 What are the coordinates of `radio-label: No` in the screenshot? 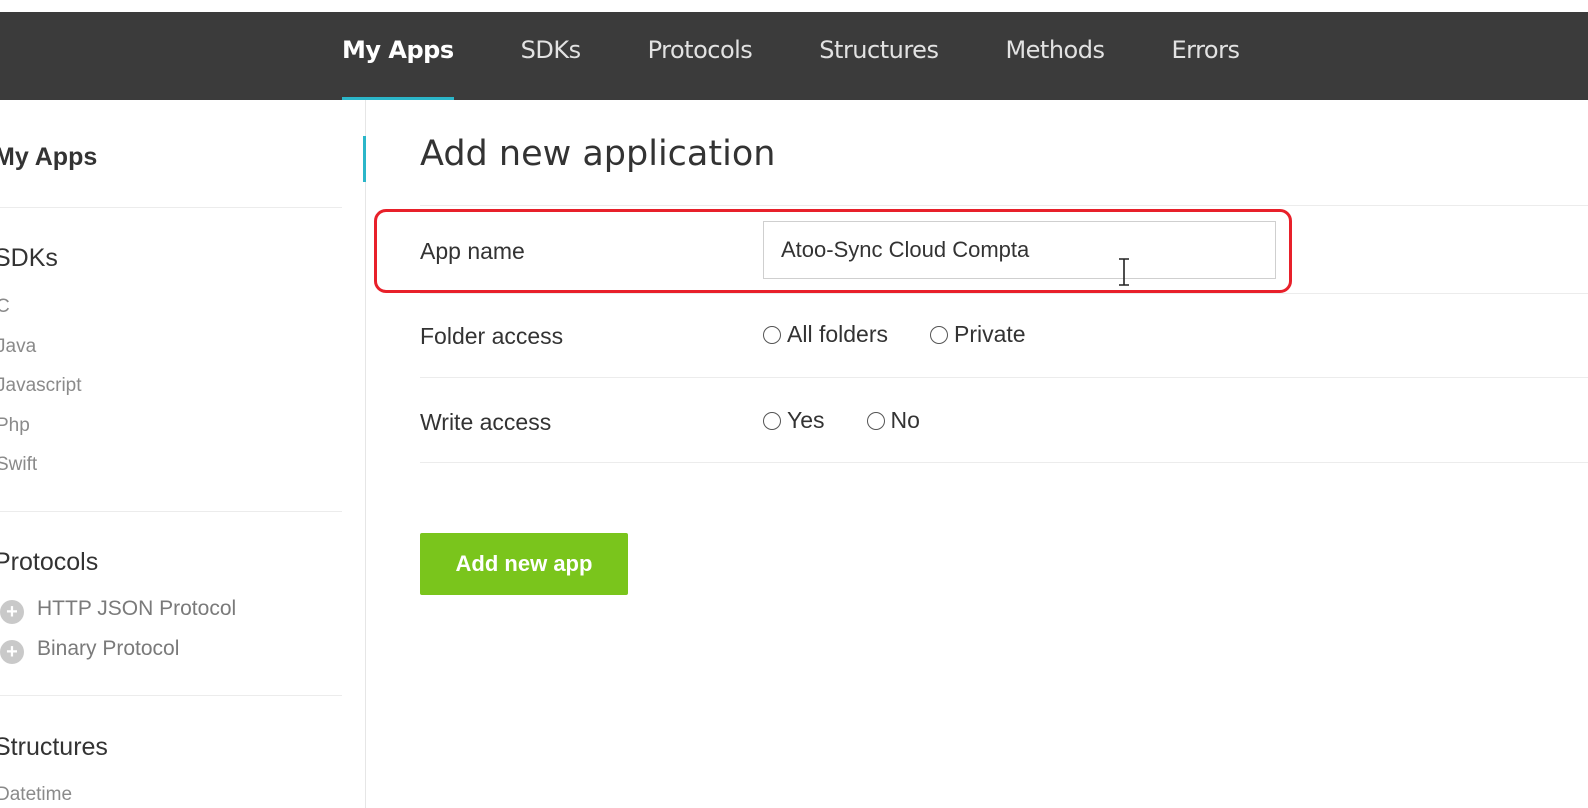 It's located at (905, 420).